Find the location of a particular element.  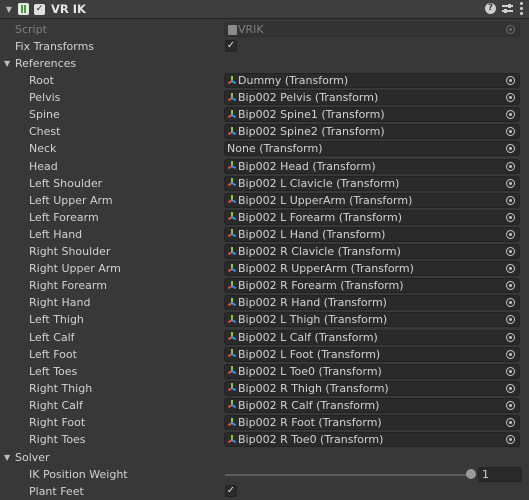

transform-object-field: Bip002 R Forearm (Transform) is located at coordinates (372, 286).